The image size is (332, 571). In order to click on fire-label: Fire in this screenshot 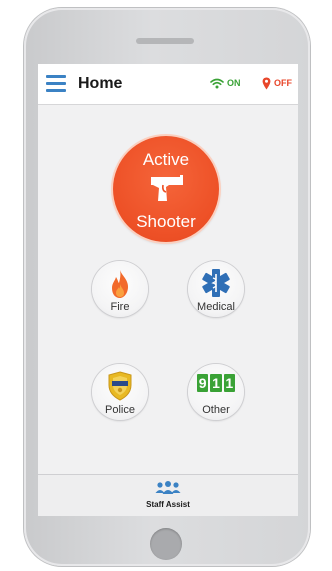, I will do `click(120, 307)`.